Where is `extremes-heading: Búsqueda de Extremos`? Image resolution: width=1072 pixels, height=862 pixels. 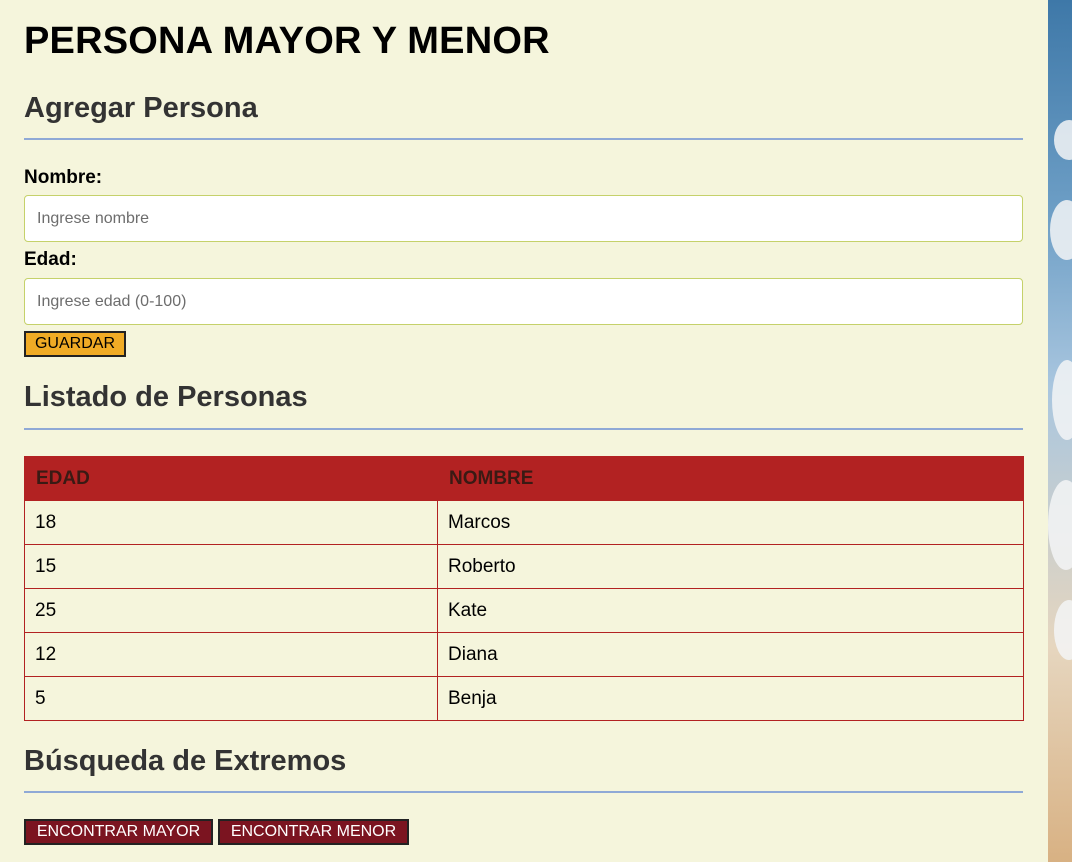
extremes-heading: Búsqueda de Extremos is located at coordinates (185, 761).